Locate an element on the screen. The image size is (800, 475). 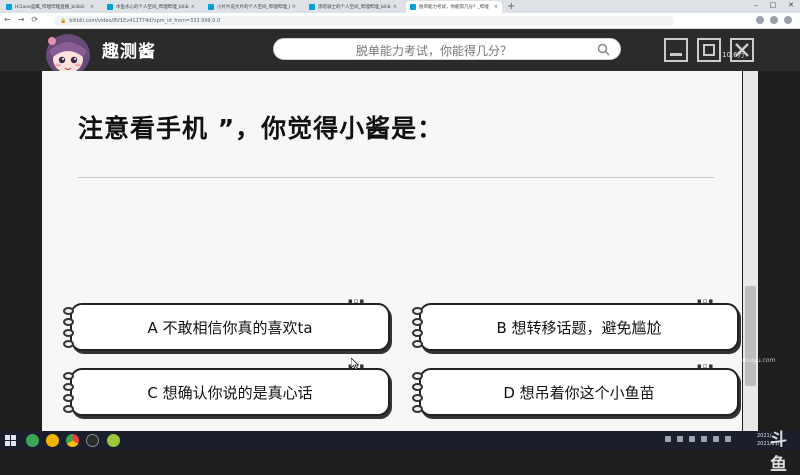
back-arrow-icon: ← is located at coordinates (7, 19).